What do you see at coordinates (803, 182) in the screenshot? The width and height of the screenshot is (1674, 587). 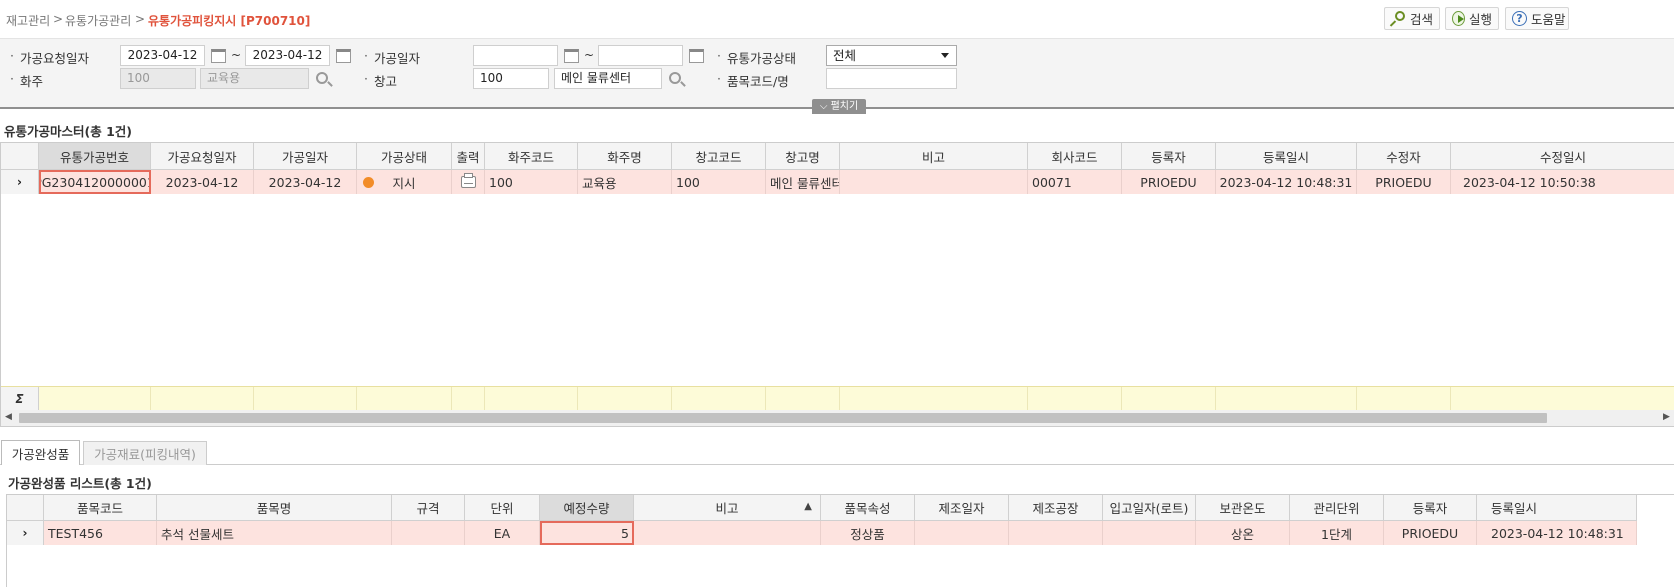 I see `cell-warehouse-name: 메인 물류센터` at bounding box center [803, 182].